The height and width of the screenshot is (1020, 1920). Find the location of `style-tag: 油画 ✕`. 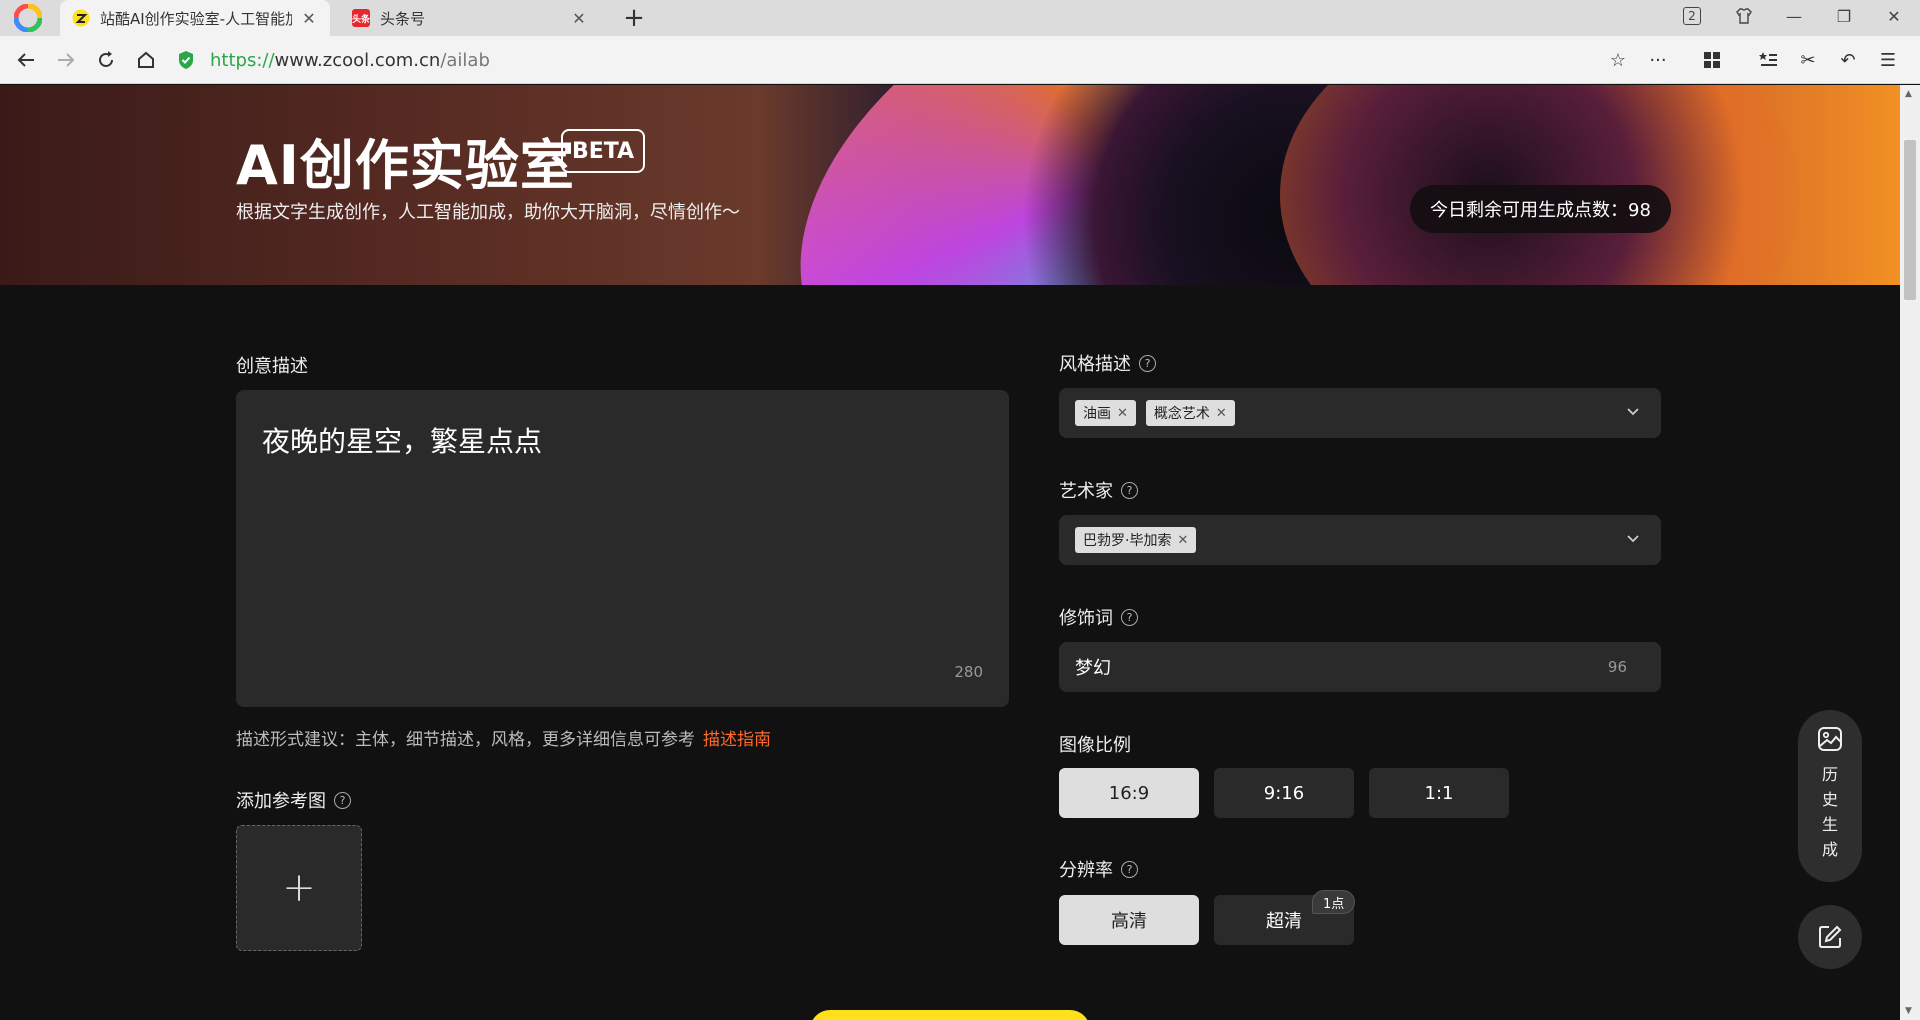

style-tag: 油画 ✕ is located at coordinates (1105, 413).